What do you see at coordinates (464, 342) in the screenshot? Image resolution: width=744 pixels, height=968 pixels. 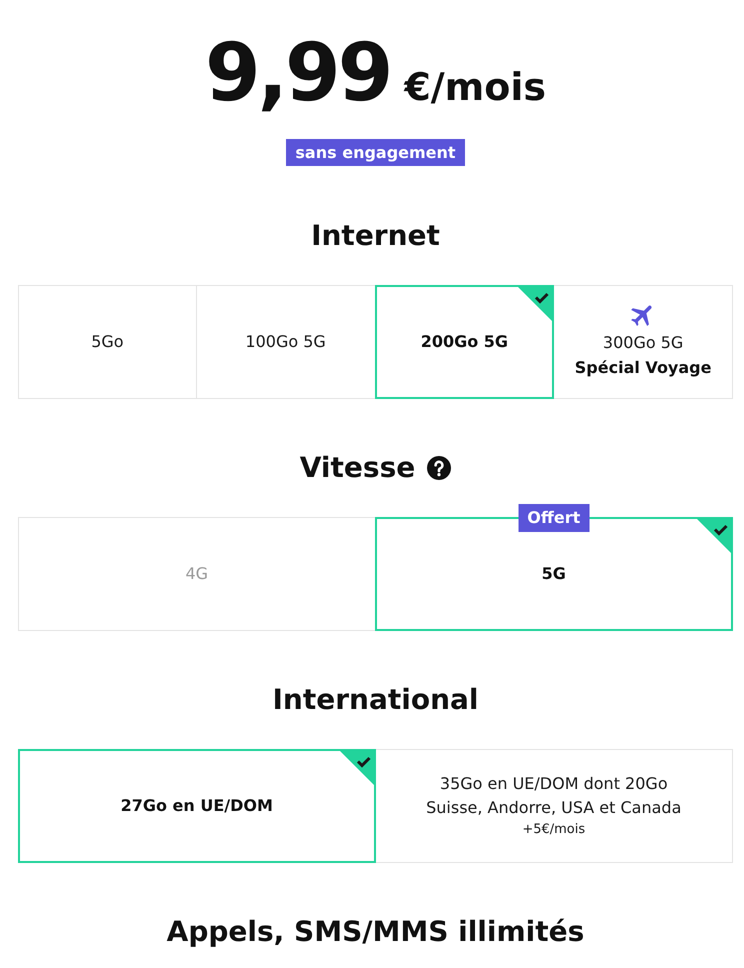 I see `plan-option: 200Go 5G` at bounding box center [464, 342].